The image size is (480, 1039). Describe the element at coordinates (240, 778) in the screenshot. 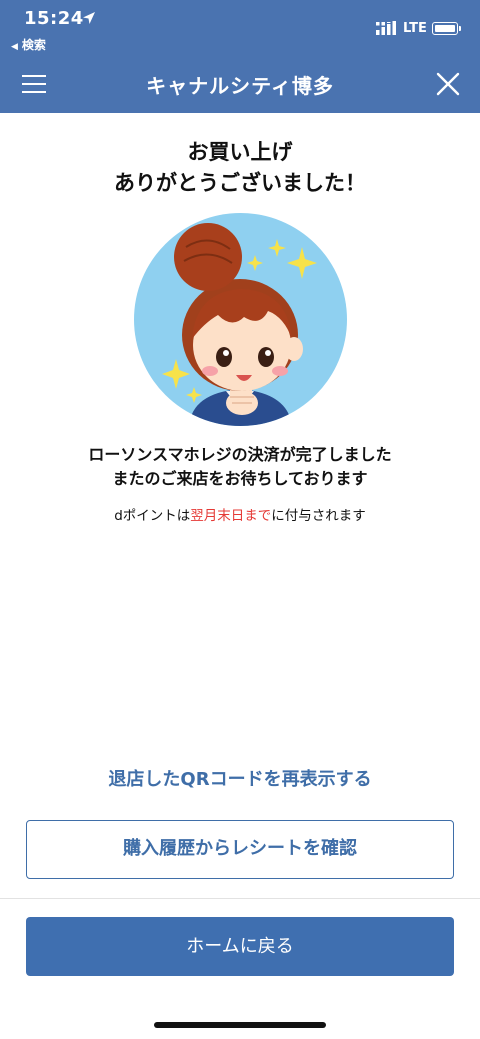

I see `redisplay-qr-link: 退店したQRコードを再表示する` at that location.